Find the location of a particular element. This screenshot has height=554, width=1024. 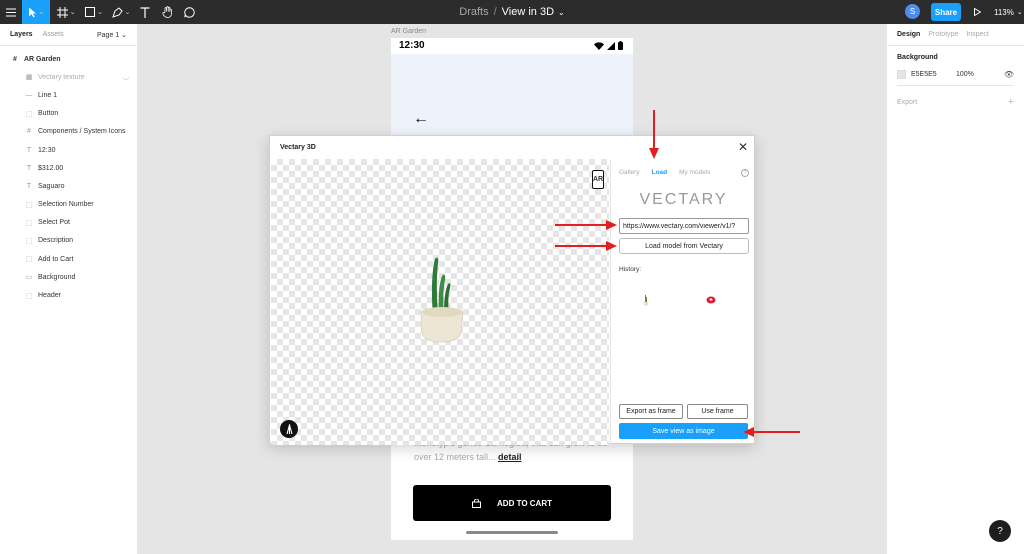

left-panel-tabs: Layers Assets Page 1 ⌄ is located at coordinates (68, 35).